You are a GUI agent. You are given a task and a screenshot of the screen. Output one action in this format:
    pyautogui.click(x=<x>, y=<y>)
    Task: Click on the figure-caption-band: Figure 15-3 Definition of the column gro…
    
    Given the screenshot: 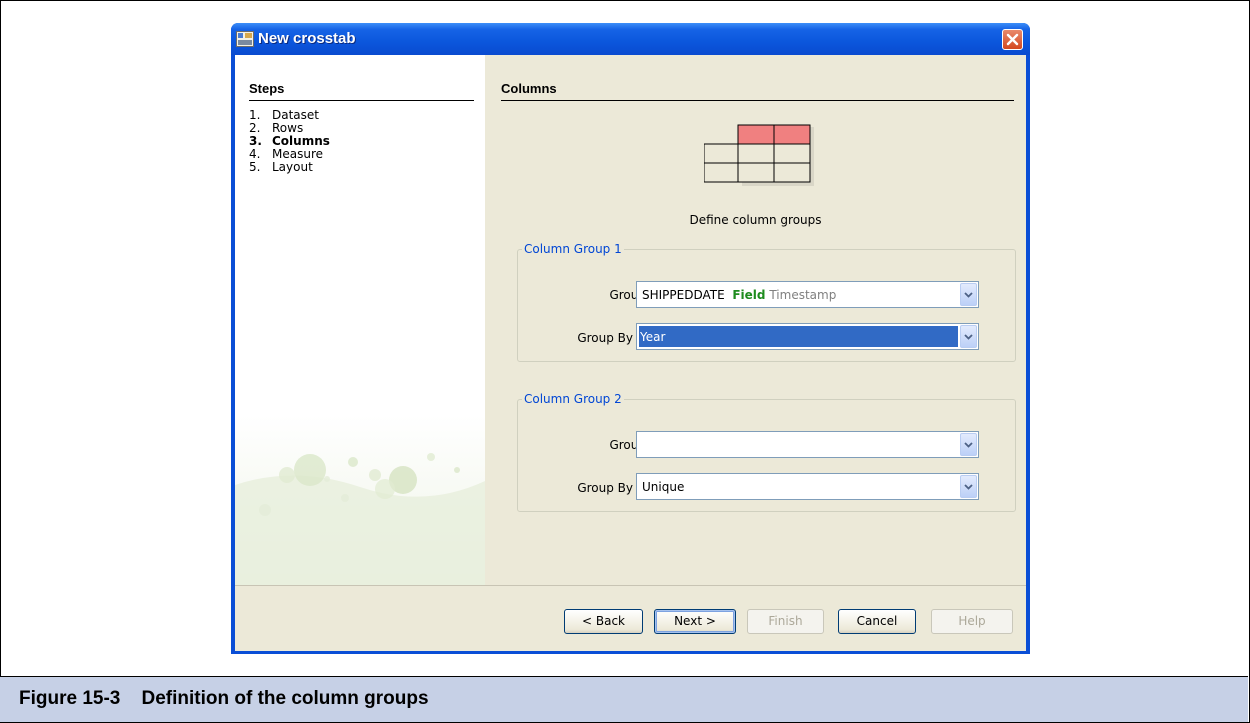 What is the action you would take?
    pyautogui.click(x=624, y=699)
    